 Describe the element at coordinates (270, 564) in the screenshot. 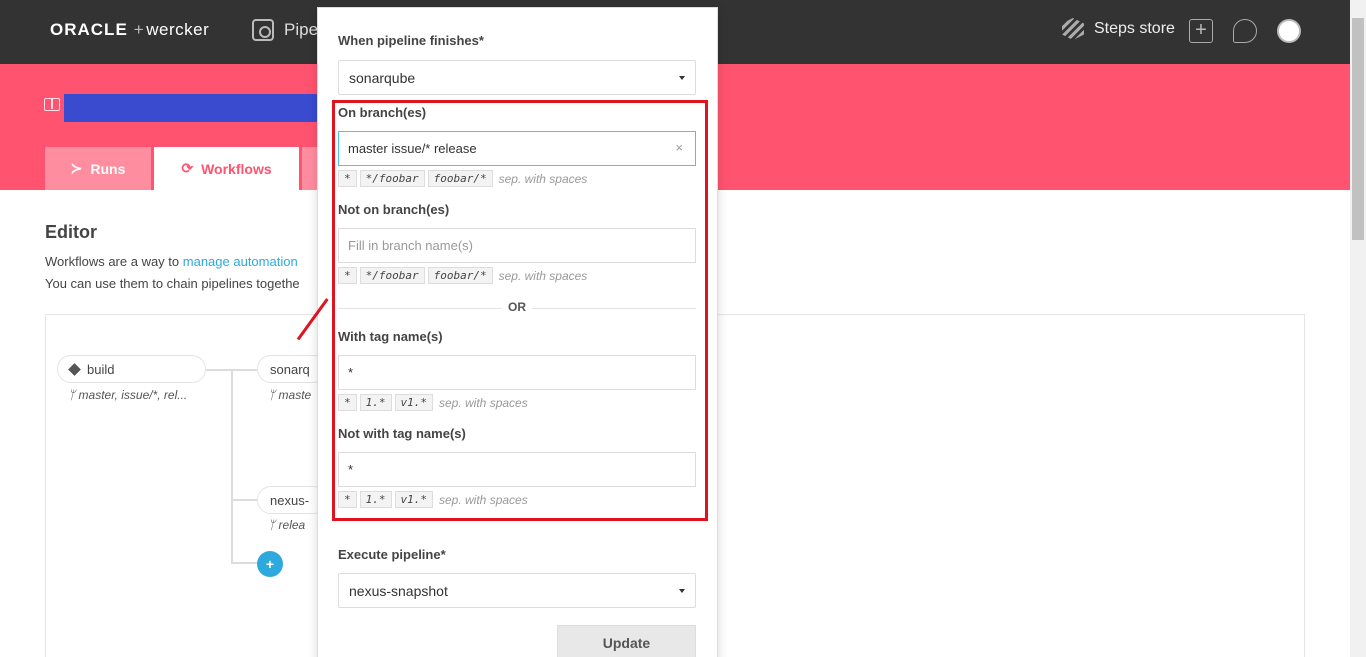

I see `add-pipeline-button: +` at that location.